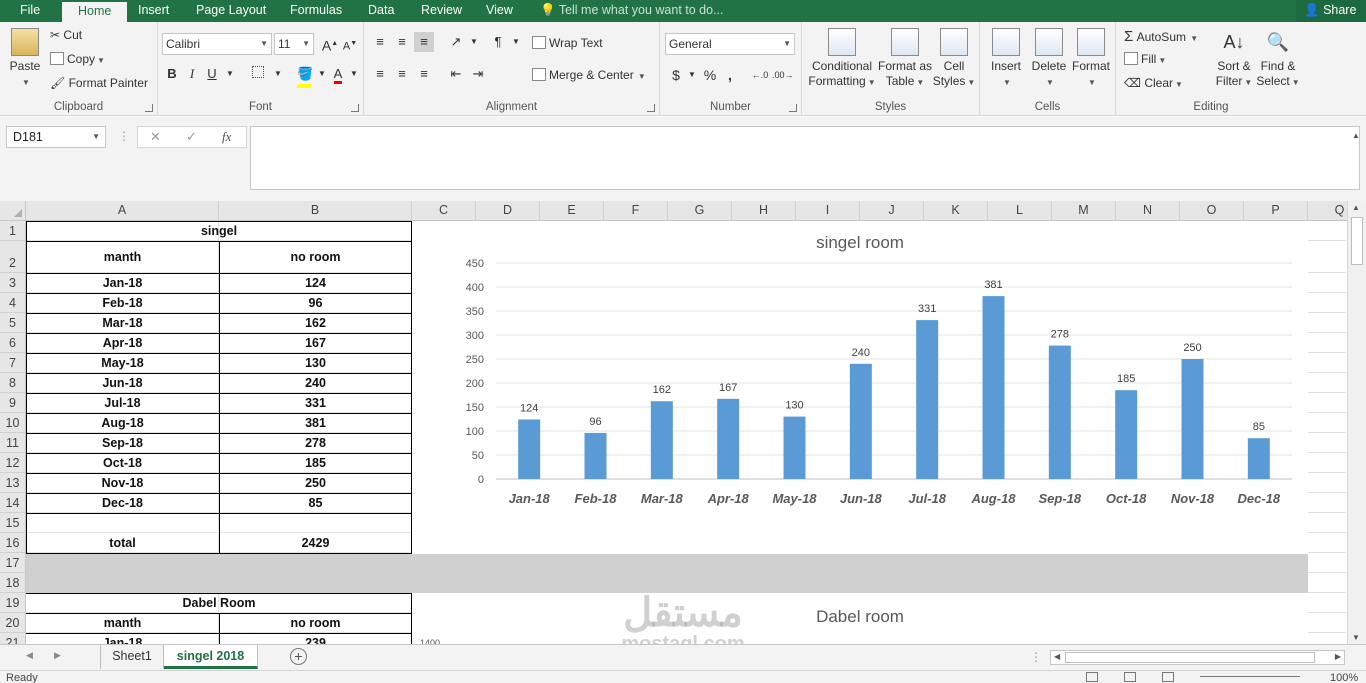 The image size is (1366, 683). Describe the element at coordinates (456, 42) in the screenshot. I see `orientation-icon: ↗` at that location.